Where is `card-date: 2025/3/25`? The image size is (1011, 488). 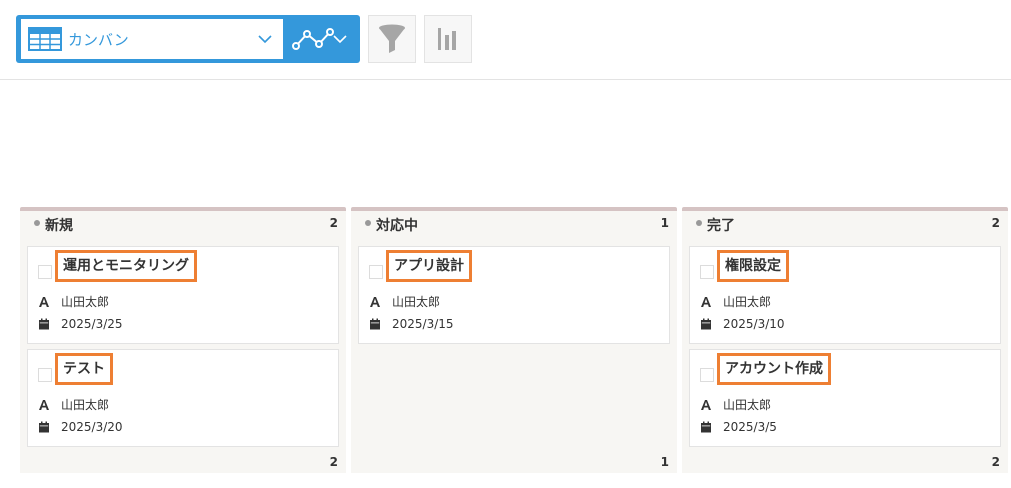 card-date: 2025/3/25 is located at coordinates (92, 324).